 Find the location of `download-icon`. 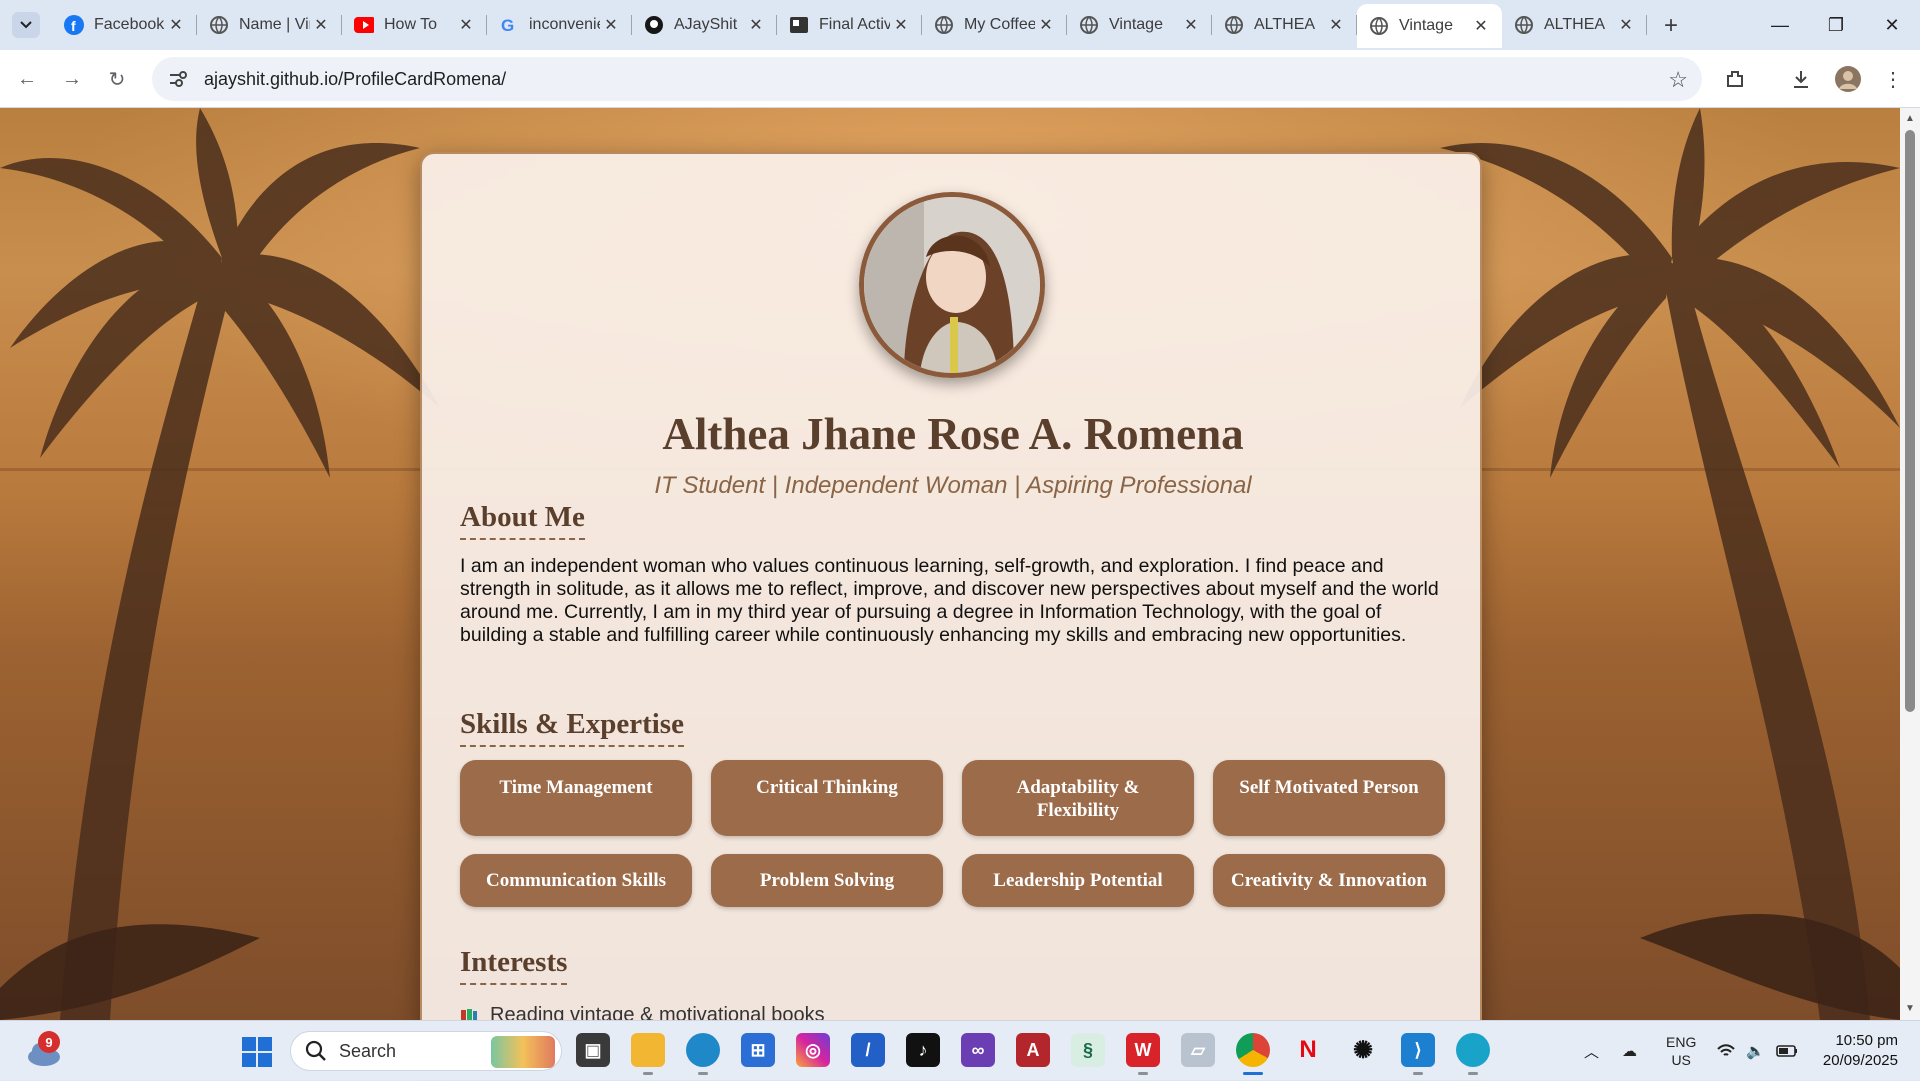

download-icon is located at coordinates (1801, 79).